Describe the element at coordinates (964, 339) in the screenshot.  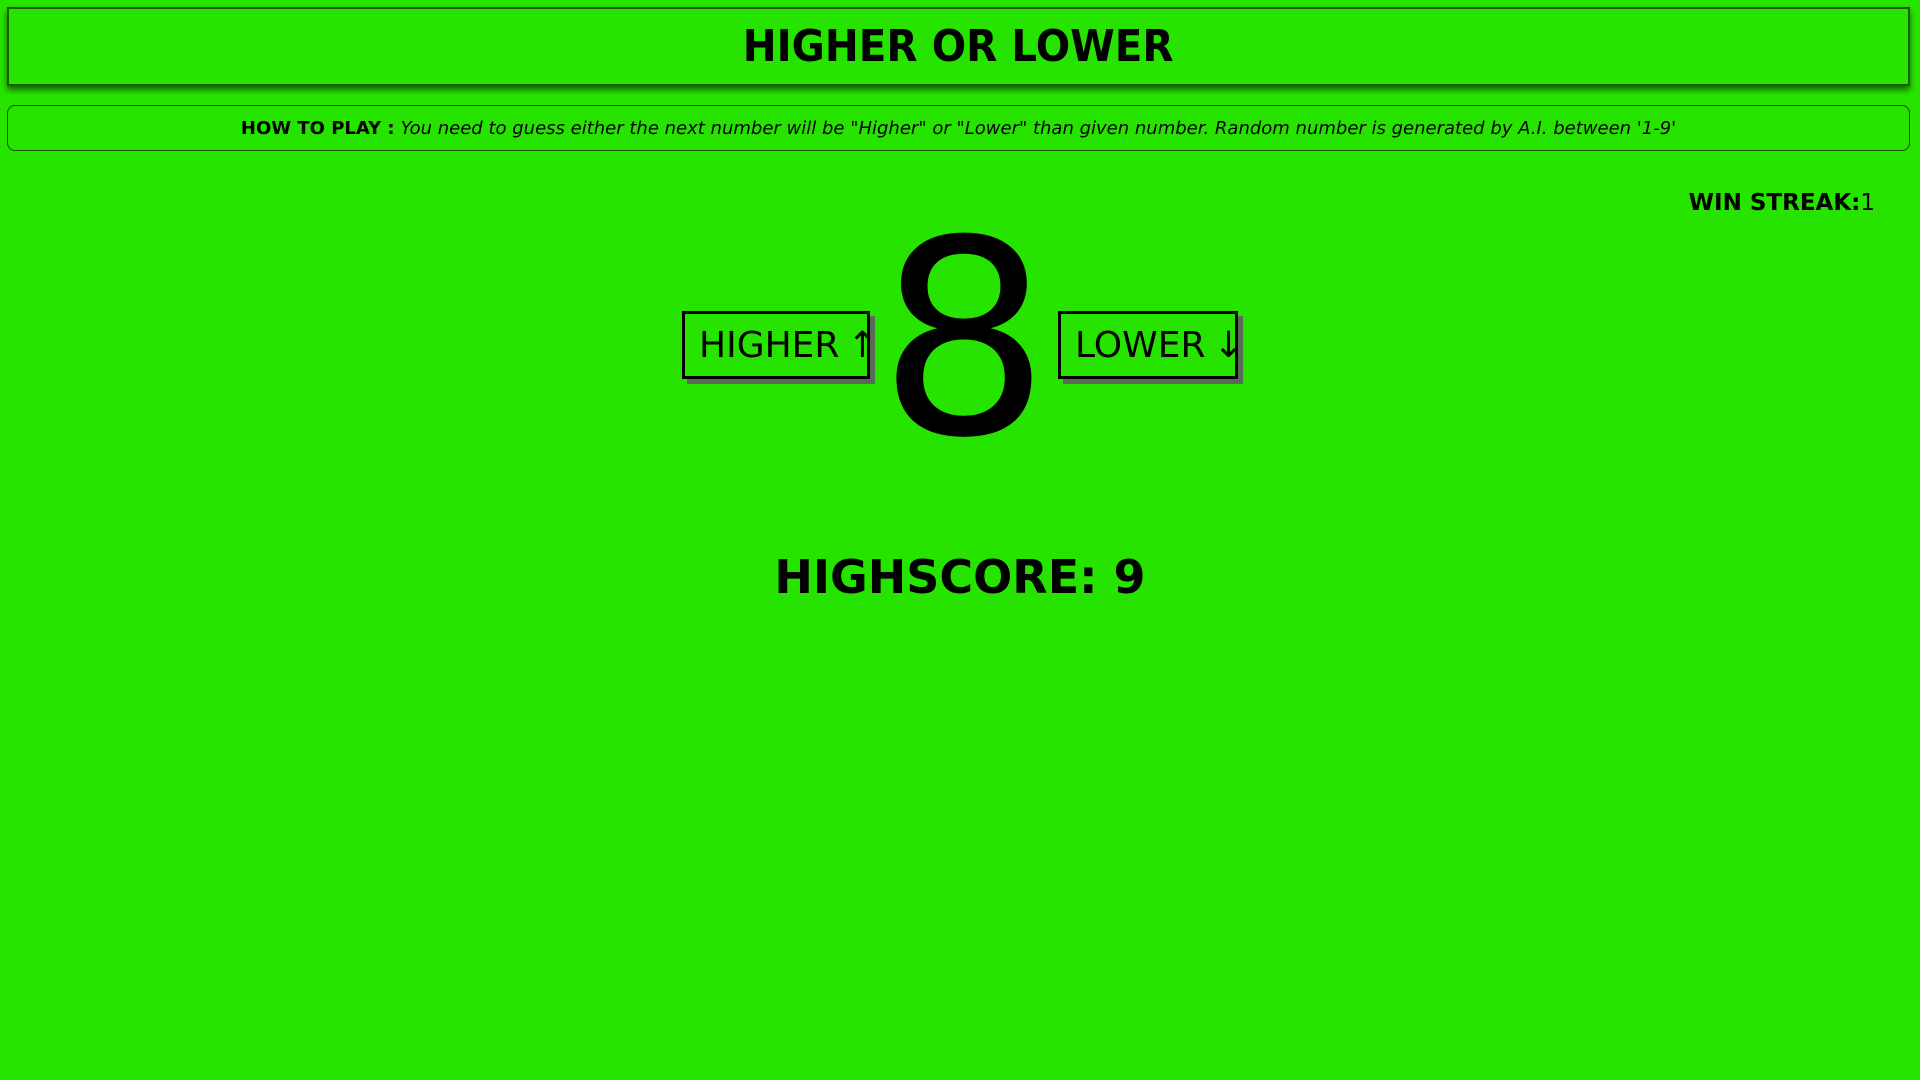
I see `current-number: 8` at that location.